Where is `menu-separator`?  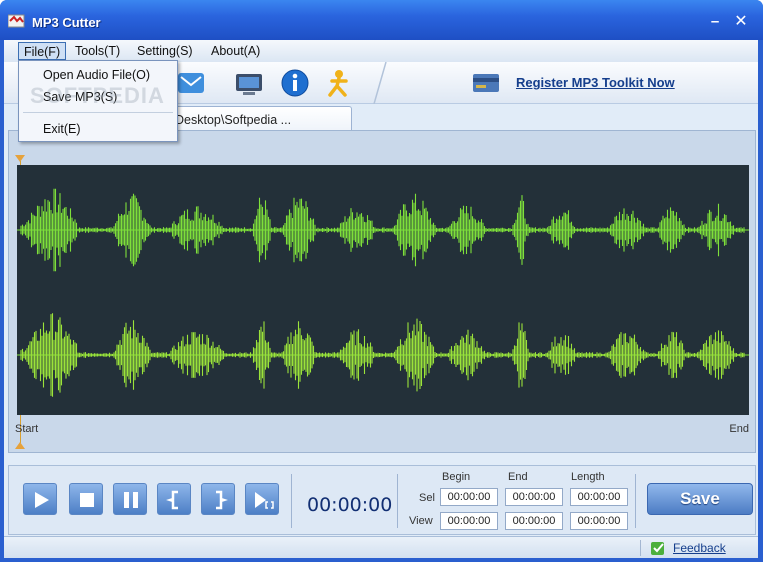
menu-separator is located at coordinates (98, 112).